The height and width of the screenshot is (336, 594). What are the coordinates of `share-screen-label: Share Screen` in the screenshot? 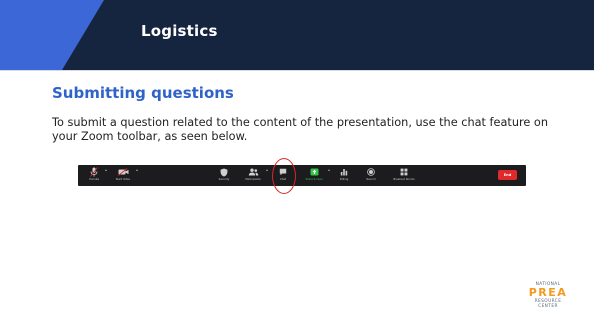 It's located at (314, 179).